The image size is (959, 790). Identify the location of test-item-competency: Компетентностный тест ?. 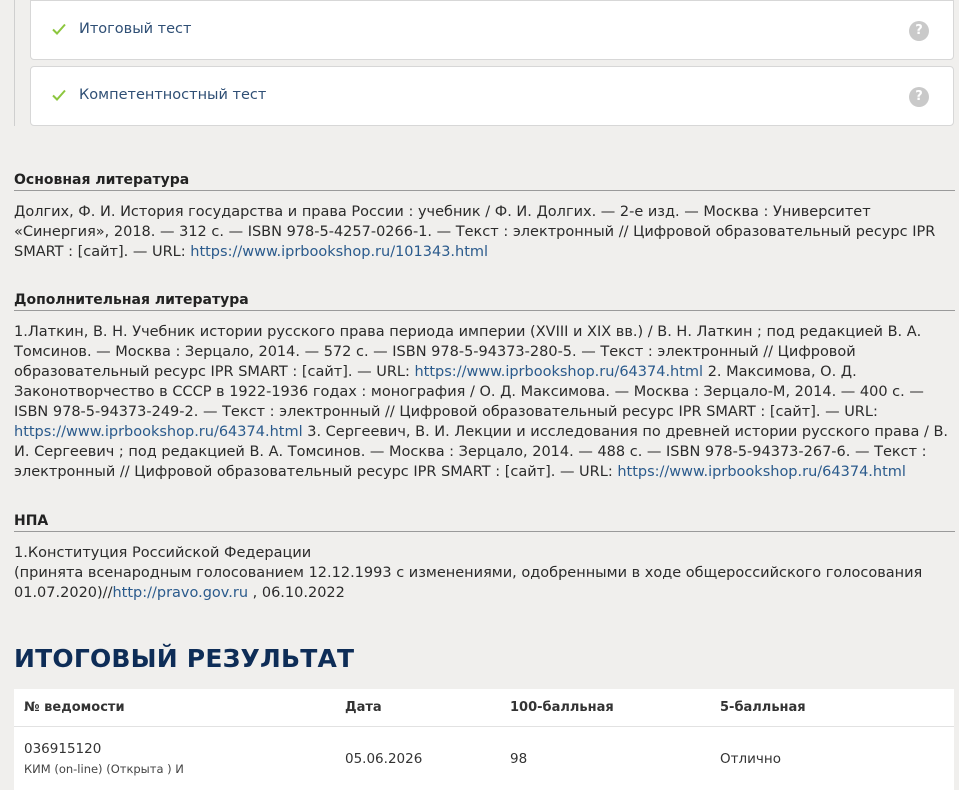
(492, 96).